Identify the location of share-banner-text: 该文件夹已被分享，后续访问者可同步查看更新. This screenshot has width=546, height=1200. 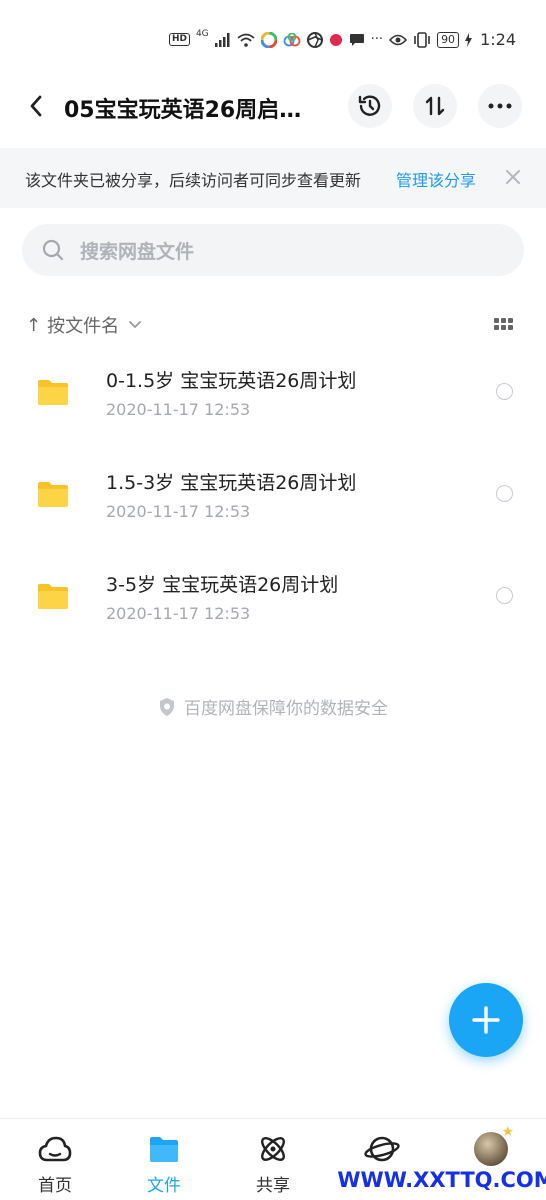
(193, 180).